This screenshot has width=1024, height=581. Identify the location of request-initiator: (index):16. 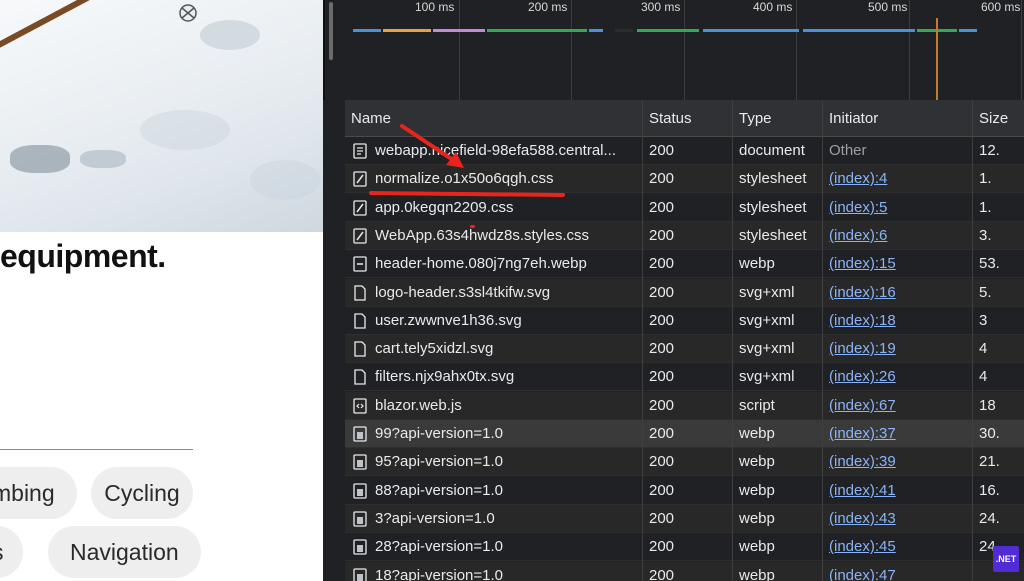
(899, 293).